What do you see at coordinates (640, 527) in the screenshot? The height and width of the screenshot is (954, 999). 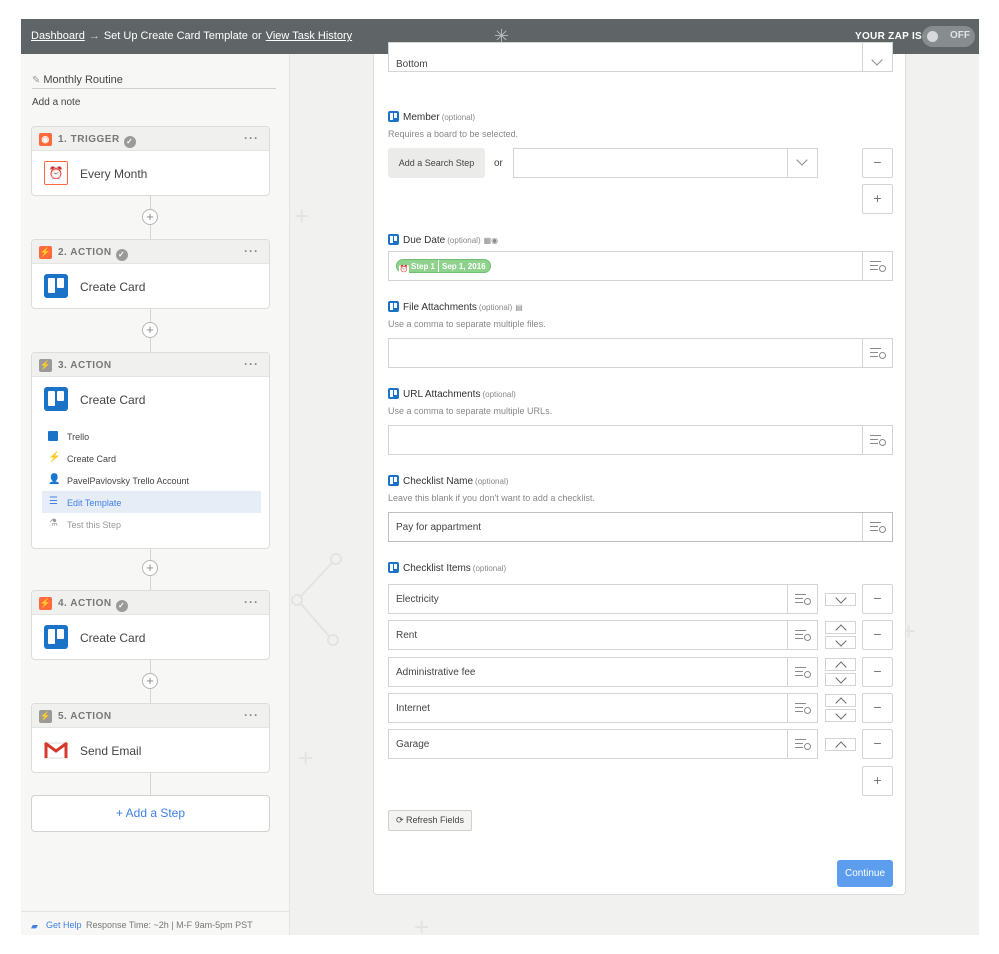 I see `checklist-name-field: Pay for appartment` at bounding box center [640, 527].